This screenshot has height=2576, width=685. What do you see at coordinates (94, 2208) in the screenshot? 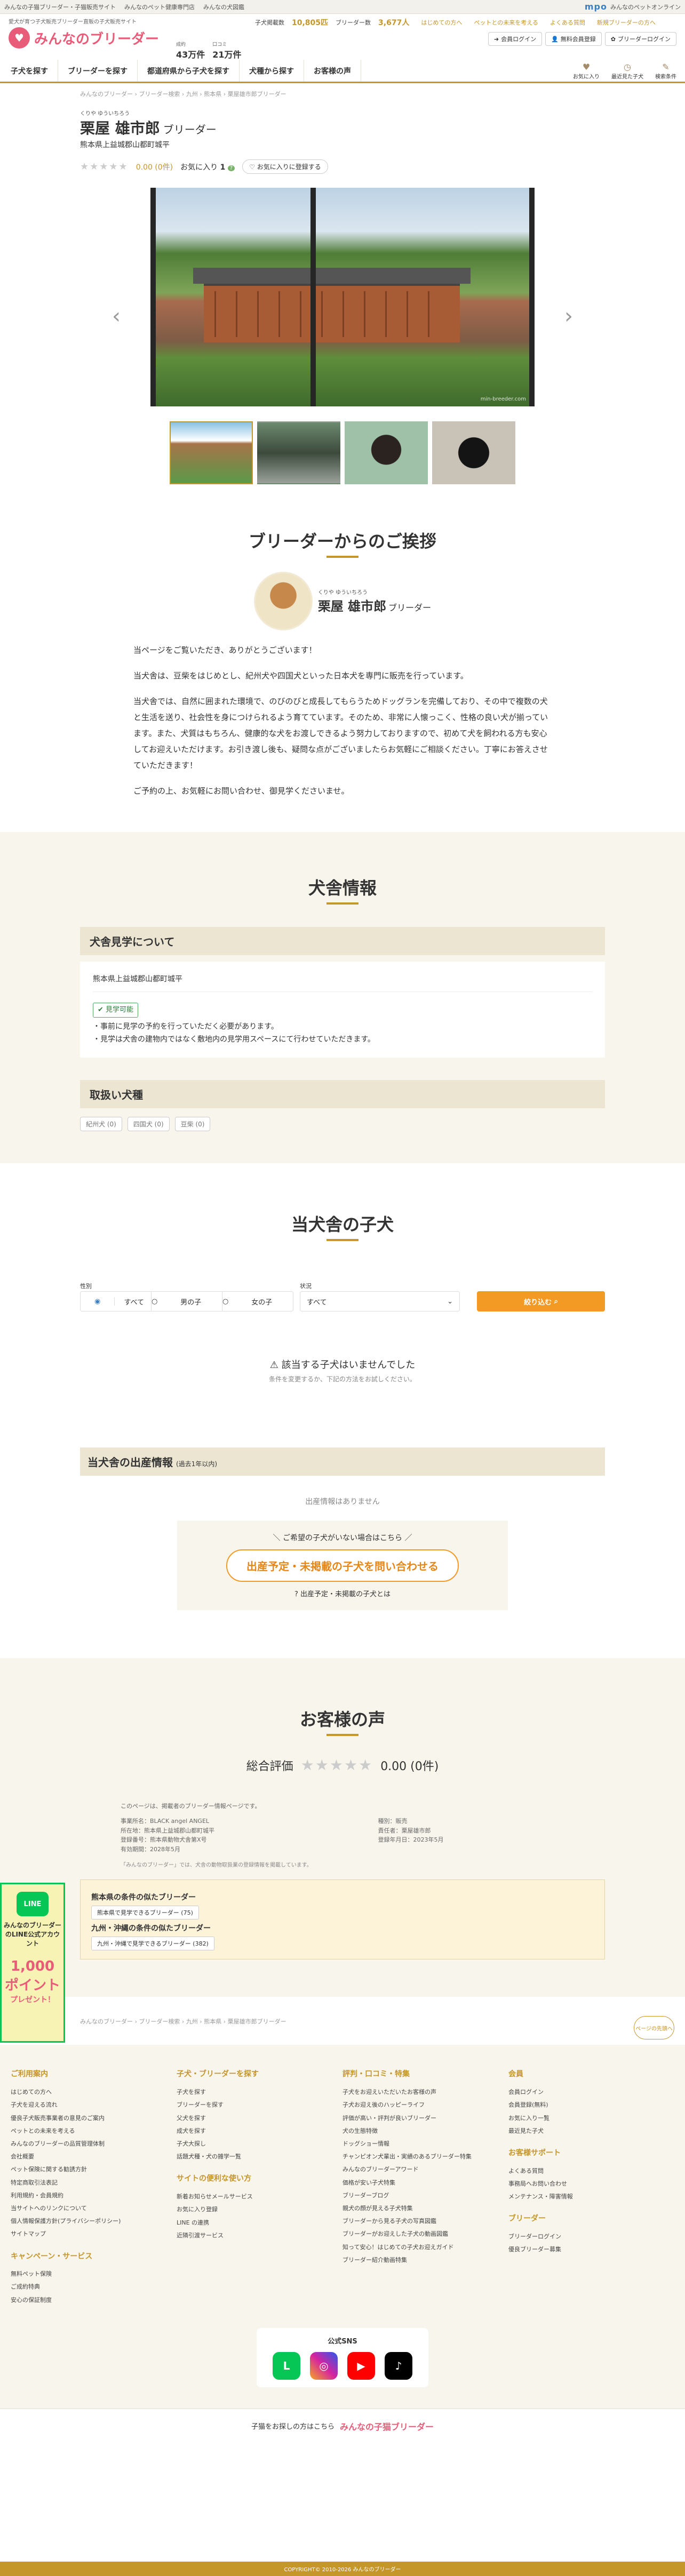
I see `footer-link: 当サイトへのリンクについて` at bounding box center [94, 2208].